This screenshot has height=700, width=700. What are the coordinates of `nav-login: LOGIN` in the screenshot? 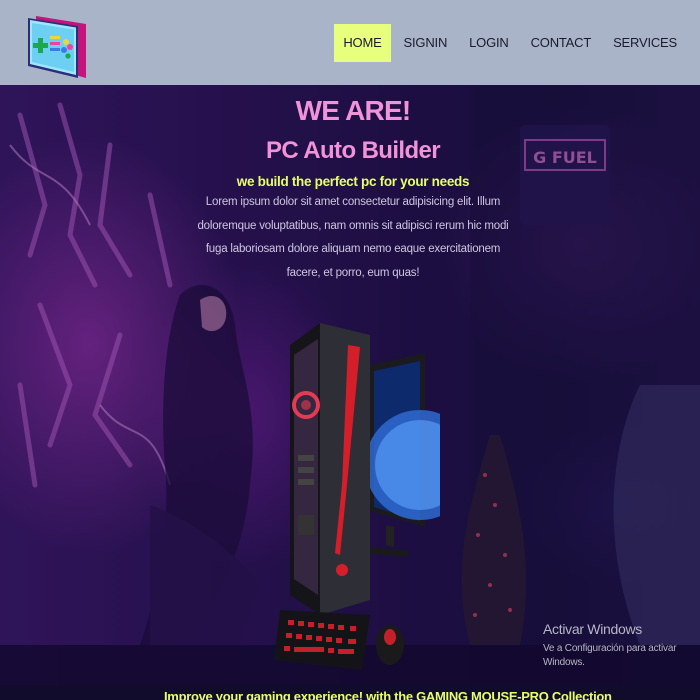 It's located at (488, 43).